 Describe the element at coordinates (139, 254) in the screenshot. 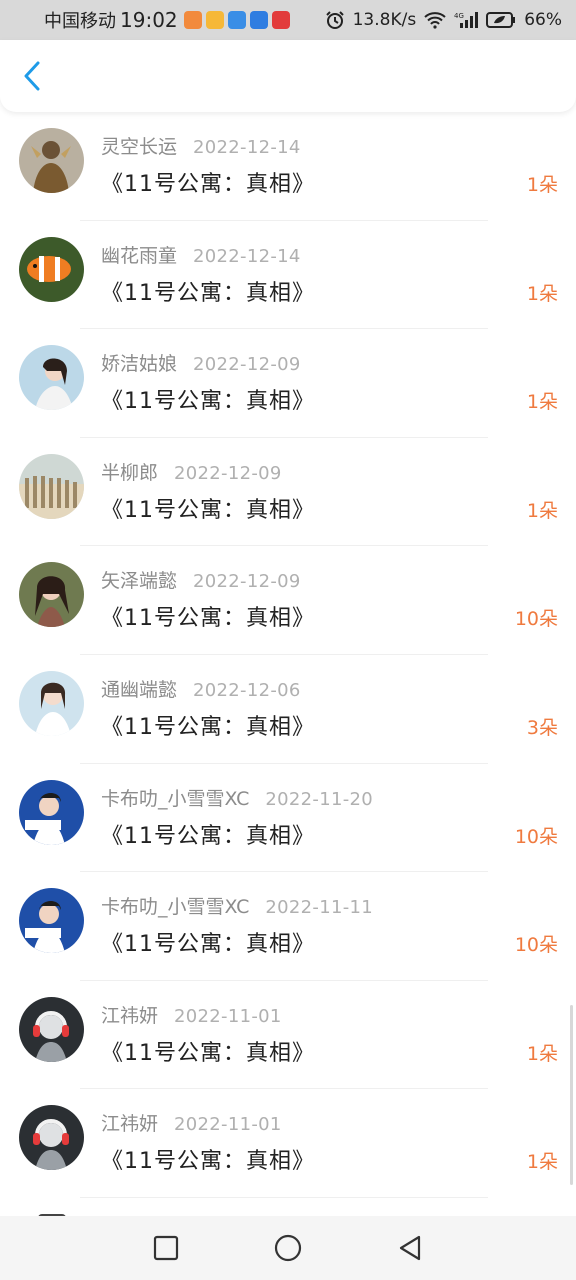

I see `user-name: 幽花雨童` at that location.